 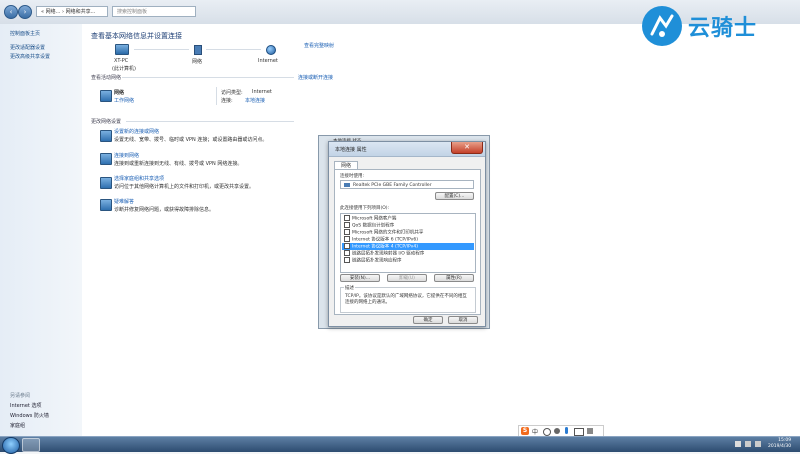 I want to click on items-label: 此连接使用下列项目(O):, so click(x=365, y=208).